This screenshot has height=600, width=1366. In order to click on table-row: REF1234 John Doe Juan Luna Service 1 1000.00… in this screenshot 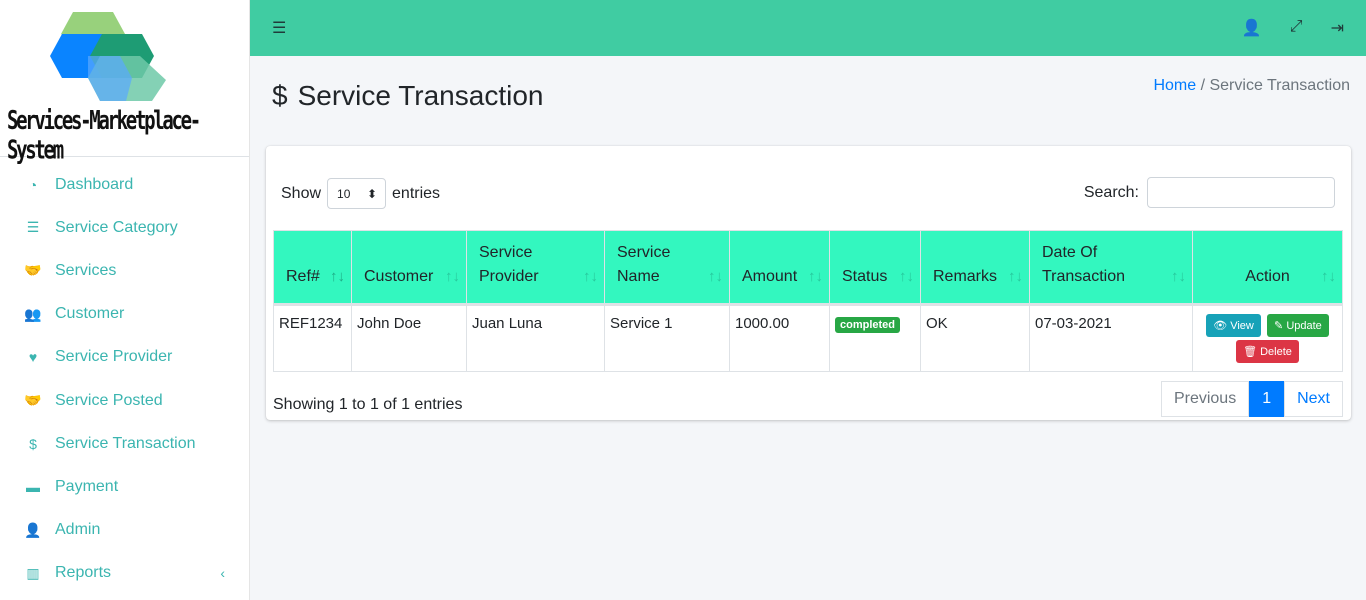, I will do `click(808, 338)`.